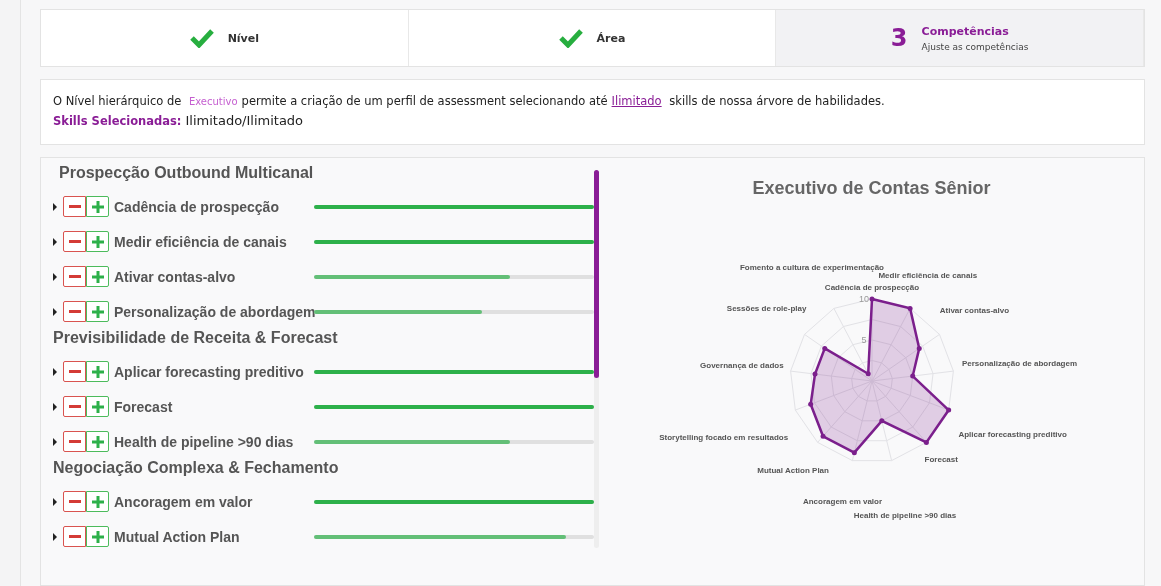 This screenshot has width=1161, height=586. What do you see at coordinates (201, 241) in the screenshot?
I see `skill-name: Medir eficiência de canais` at bounding box center [201, 241].